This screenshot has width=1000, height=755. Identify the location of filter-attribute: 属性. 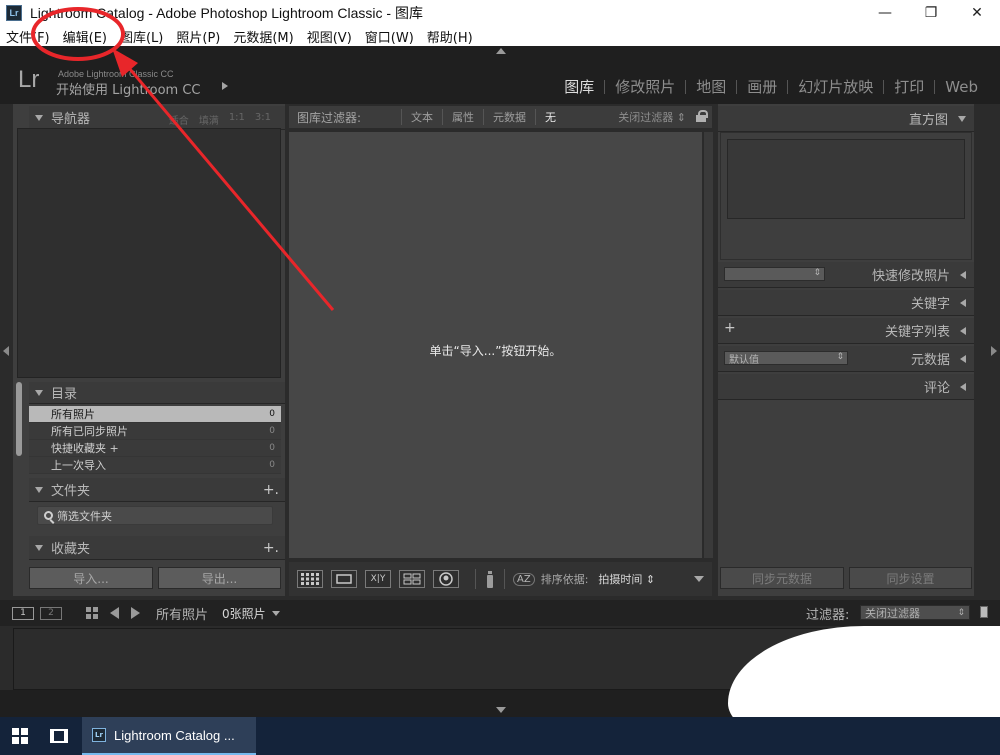
(462, 117).